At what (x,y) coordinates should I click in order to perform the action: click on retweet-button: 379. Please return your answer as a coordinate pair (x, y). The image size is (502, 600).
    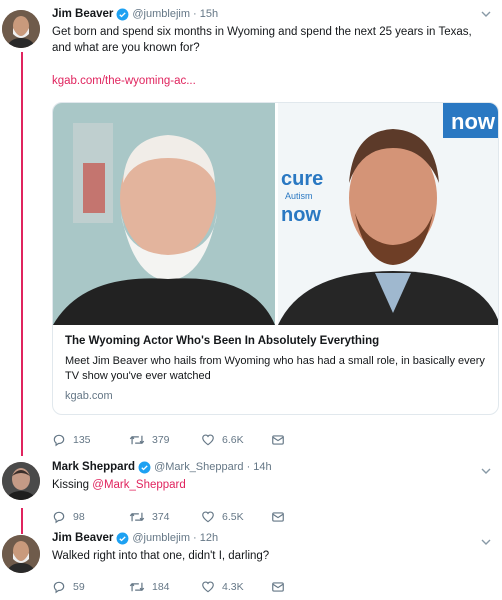
    Looking at the image, I should click on (165, 440).